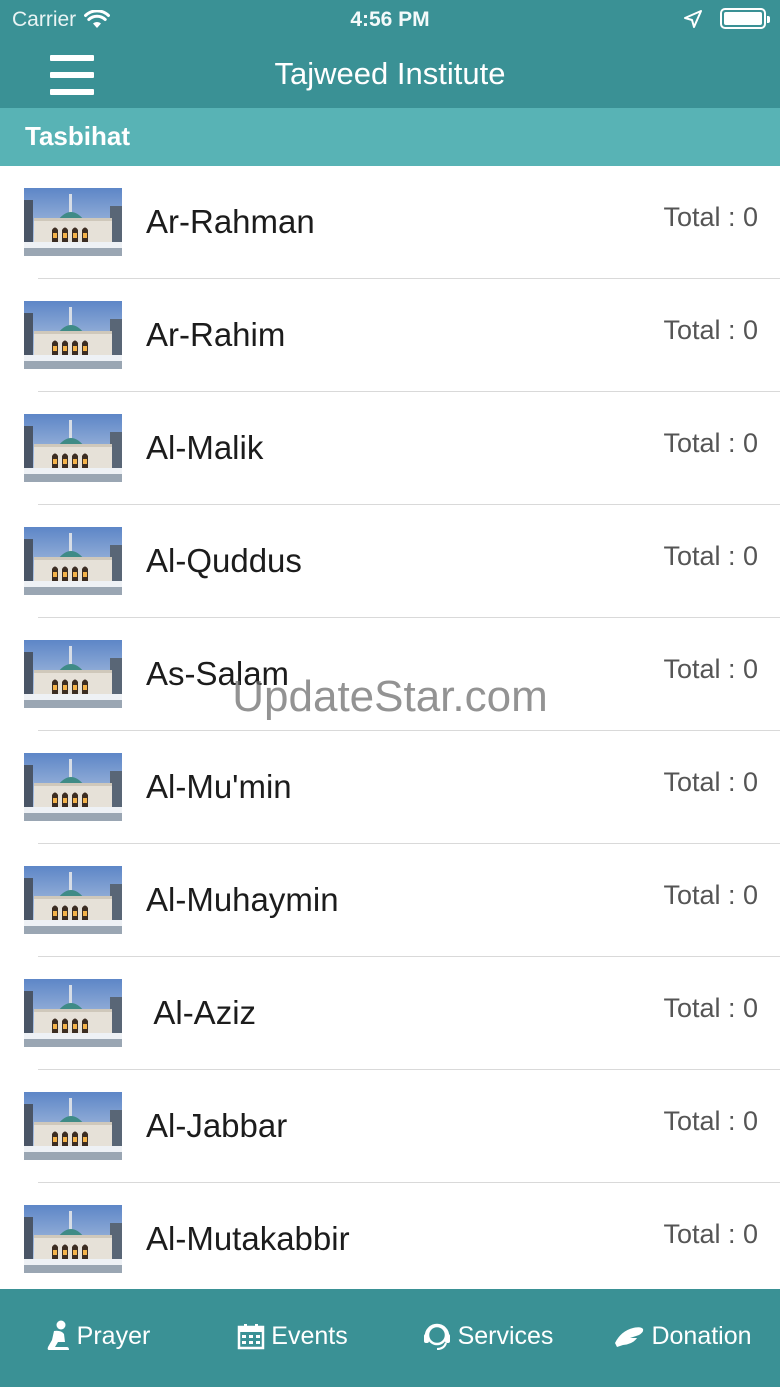  Describe the element at coordinates (58, 1335) in the screenshot. I see `prayer-icon` at that location.